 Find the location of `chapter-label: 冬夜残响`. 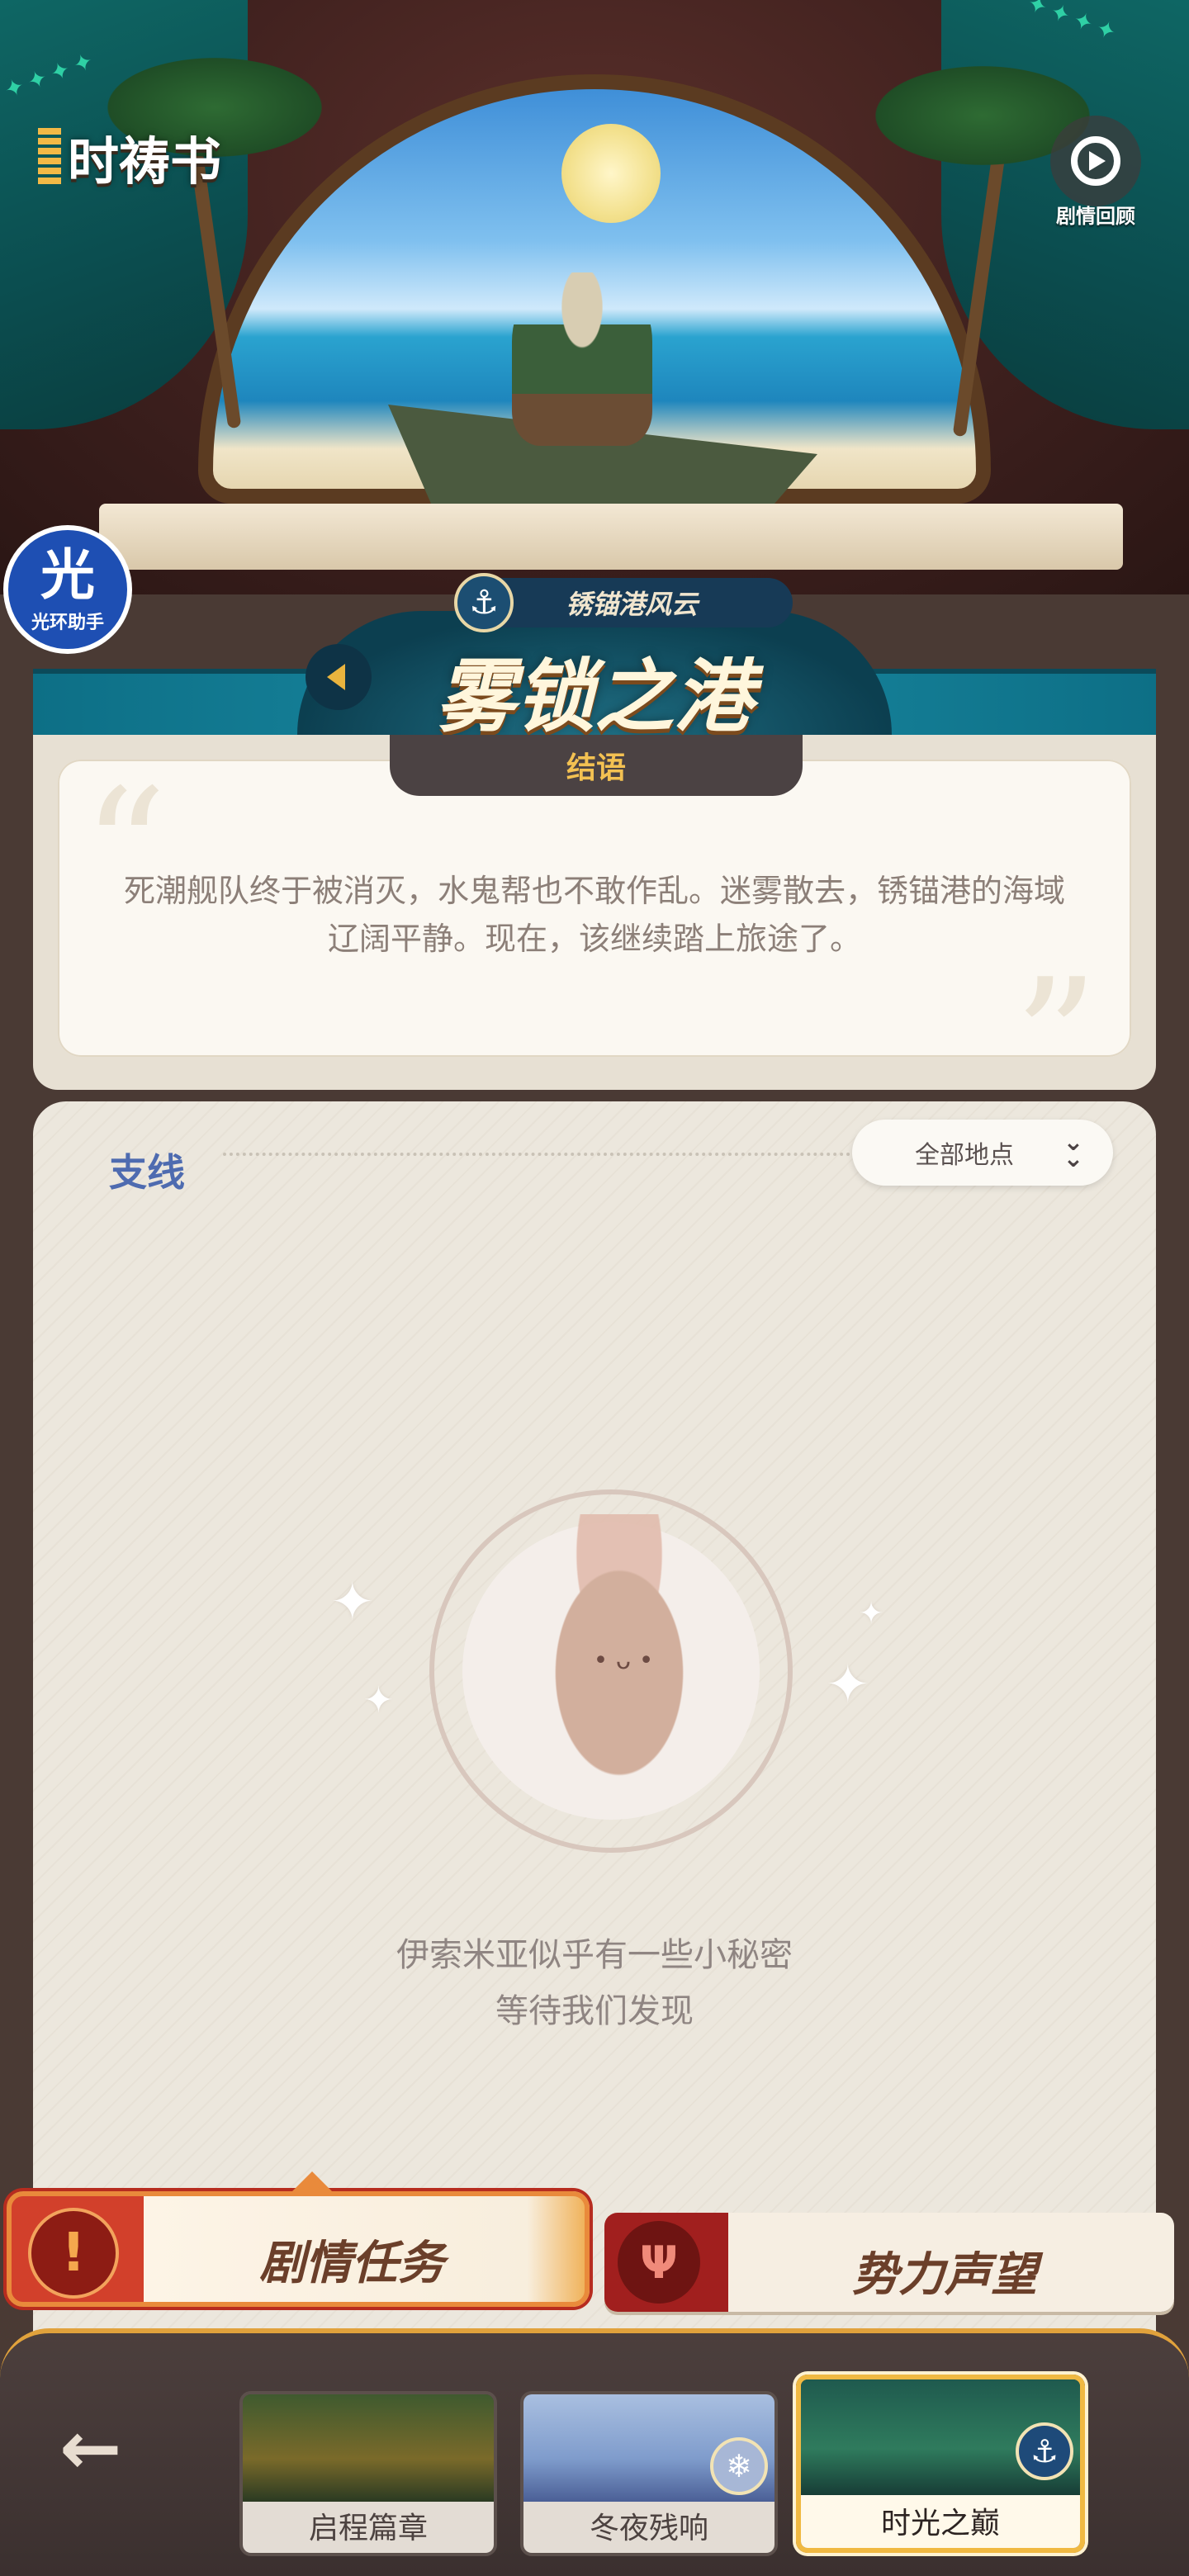

chapter-label: 冬夜残响 is located at coordinates (649, 2527).